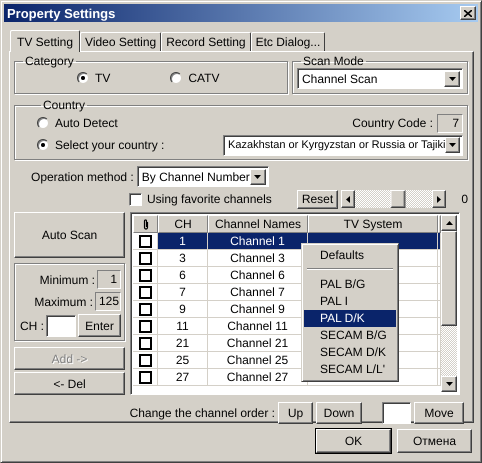 The width and height of the screenshot is (482, 463). Describe the element at coordinates (202, 413) in the screenshot. I see `channel-order-label: Change the channel order :` at that location.